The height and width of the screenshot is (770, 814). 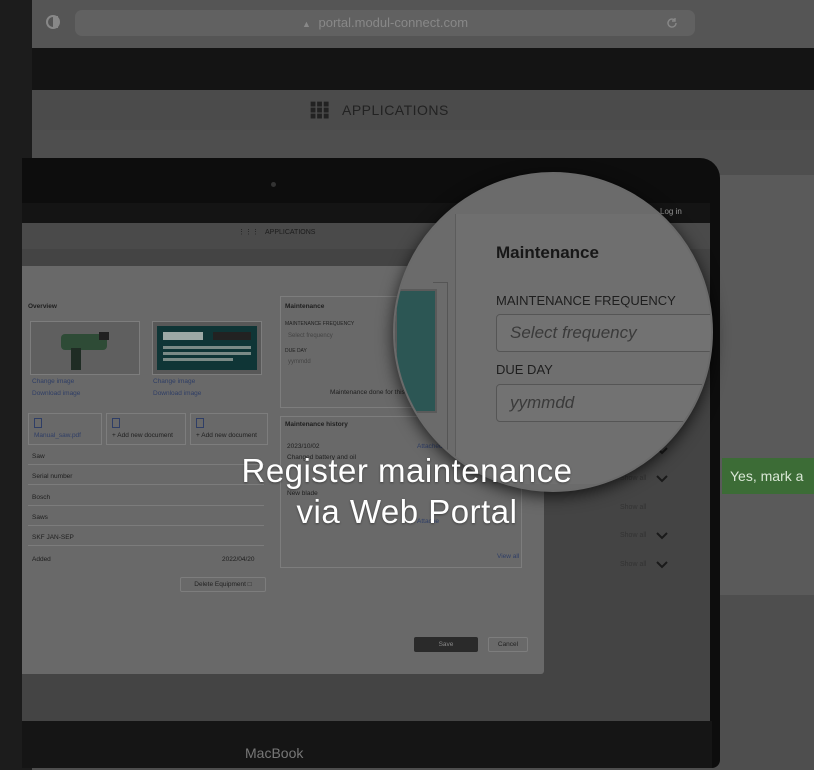 What do you see at coordinates (440, 373) in the screenshot?
I see `magnified-panel-edge` at bounding box center [440, 373].